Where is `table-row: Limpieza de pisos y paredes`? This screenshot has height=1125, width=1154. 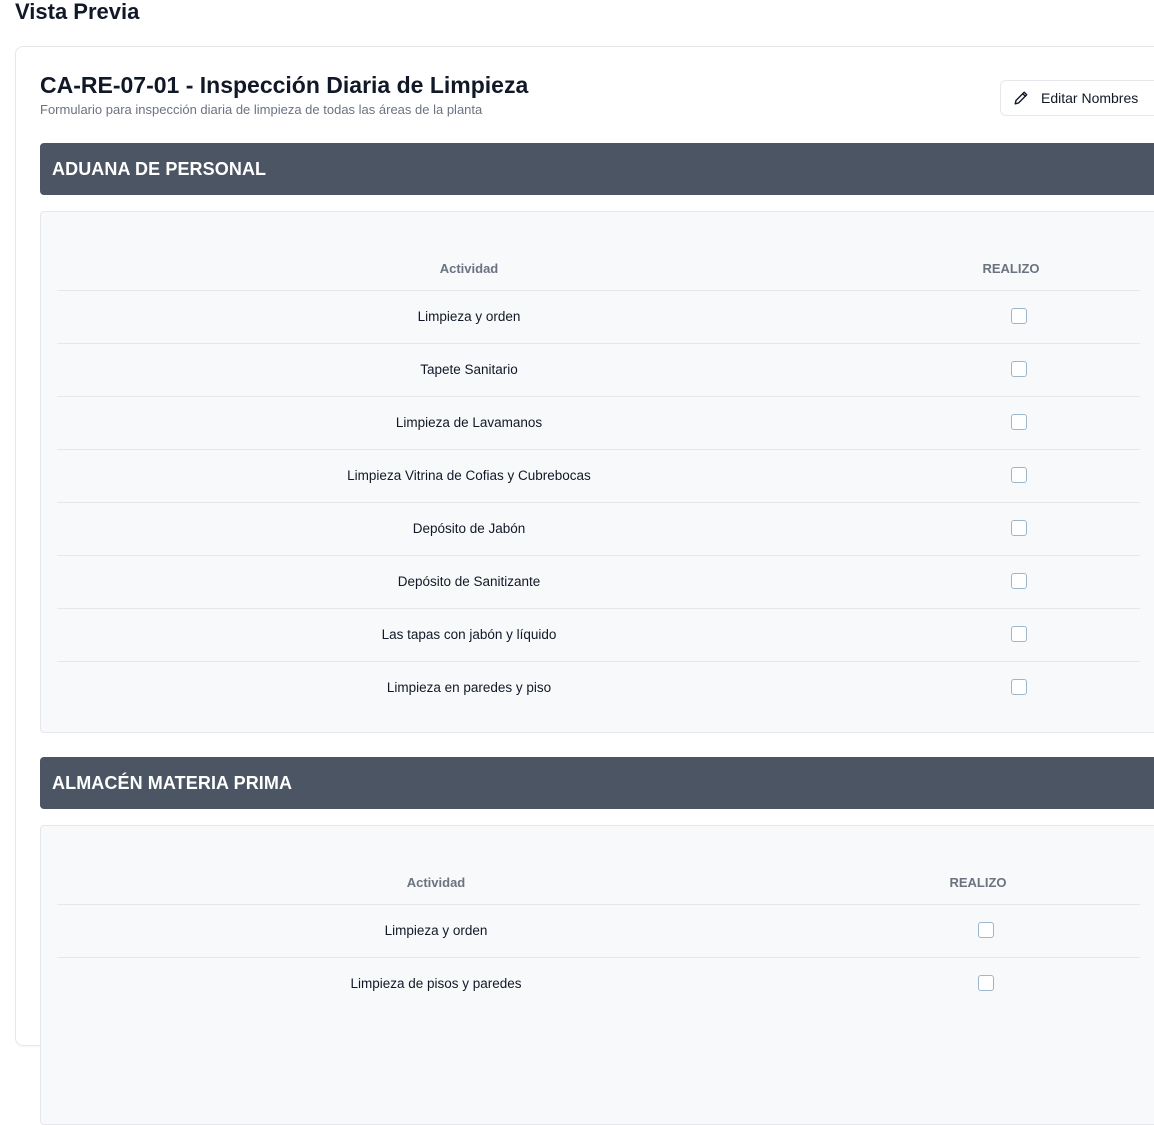
table-row: Limpieza de pisos y paredes is located at coordinates (598, 984).